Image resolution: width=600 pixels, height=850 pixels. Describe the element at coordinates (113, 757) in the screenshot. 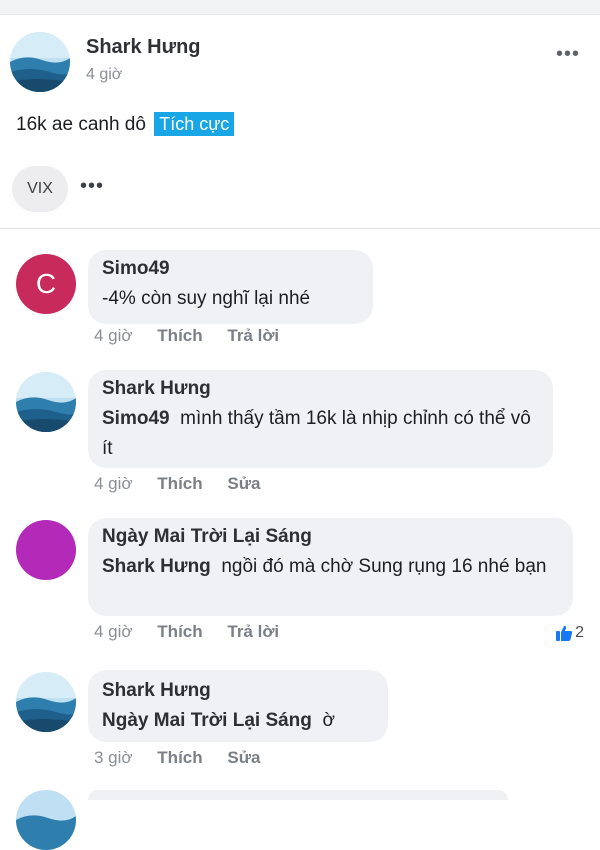

I see `comment-time: 3 giờ` at that location.